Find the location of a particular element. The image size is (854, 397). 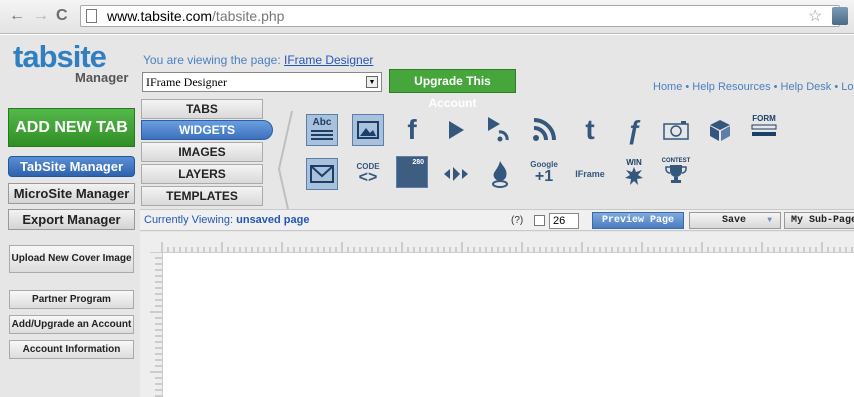

page-select: IFrame Designer ▼ is located at coordinates (262, 82).